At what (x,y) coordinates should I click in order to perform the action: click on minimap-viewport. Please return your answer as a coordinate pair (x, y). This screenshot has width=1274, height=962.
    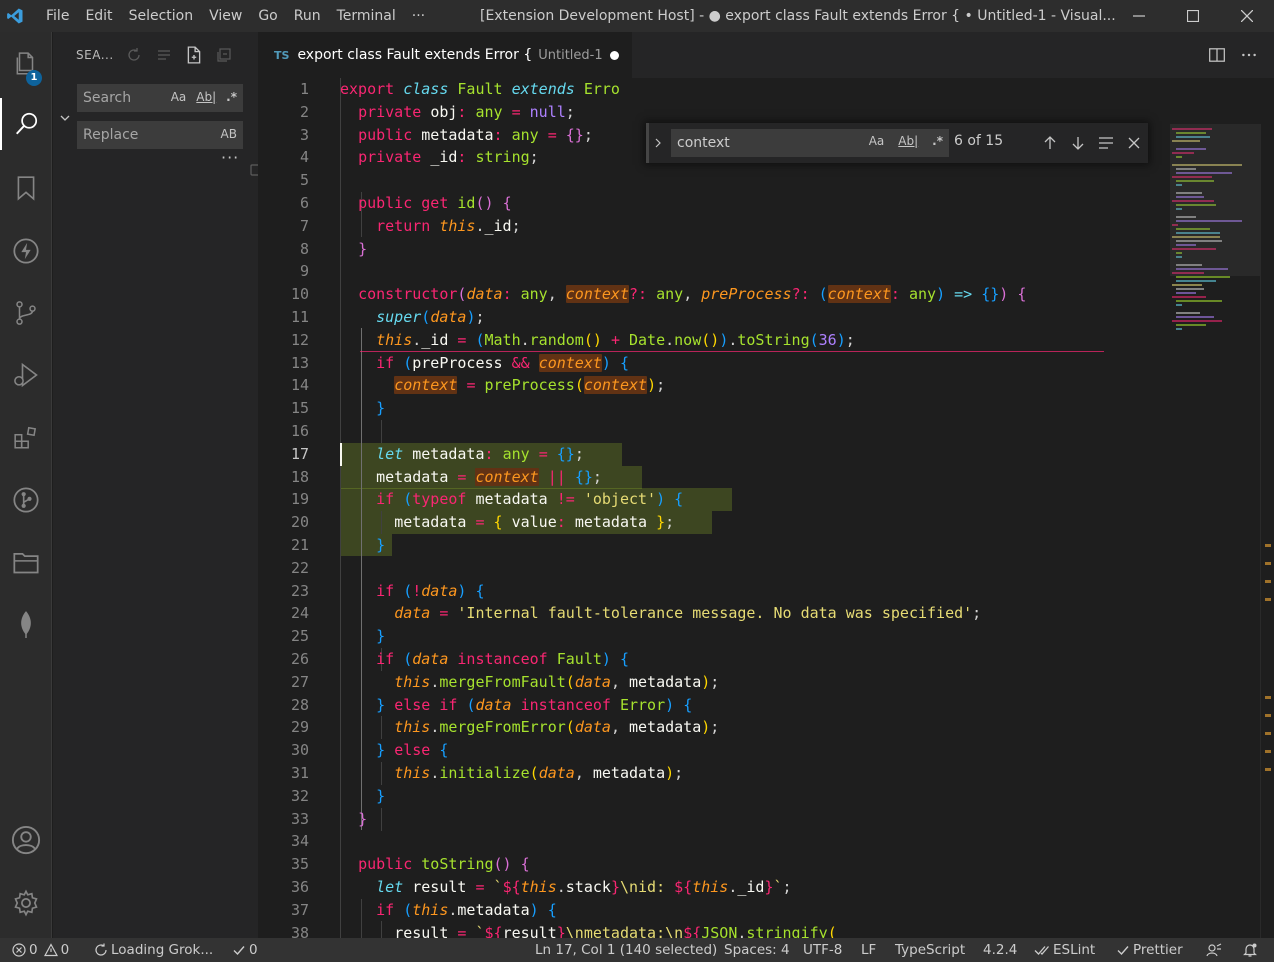
    Looking at the image, I should click on (1215, 200).